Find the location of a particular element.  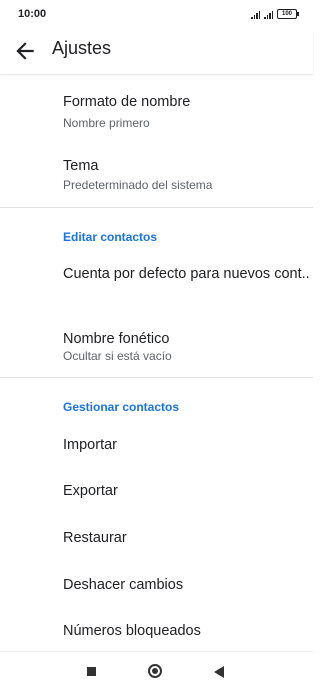

arrow-back-icon is located at coordinates (25, 51).